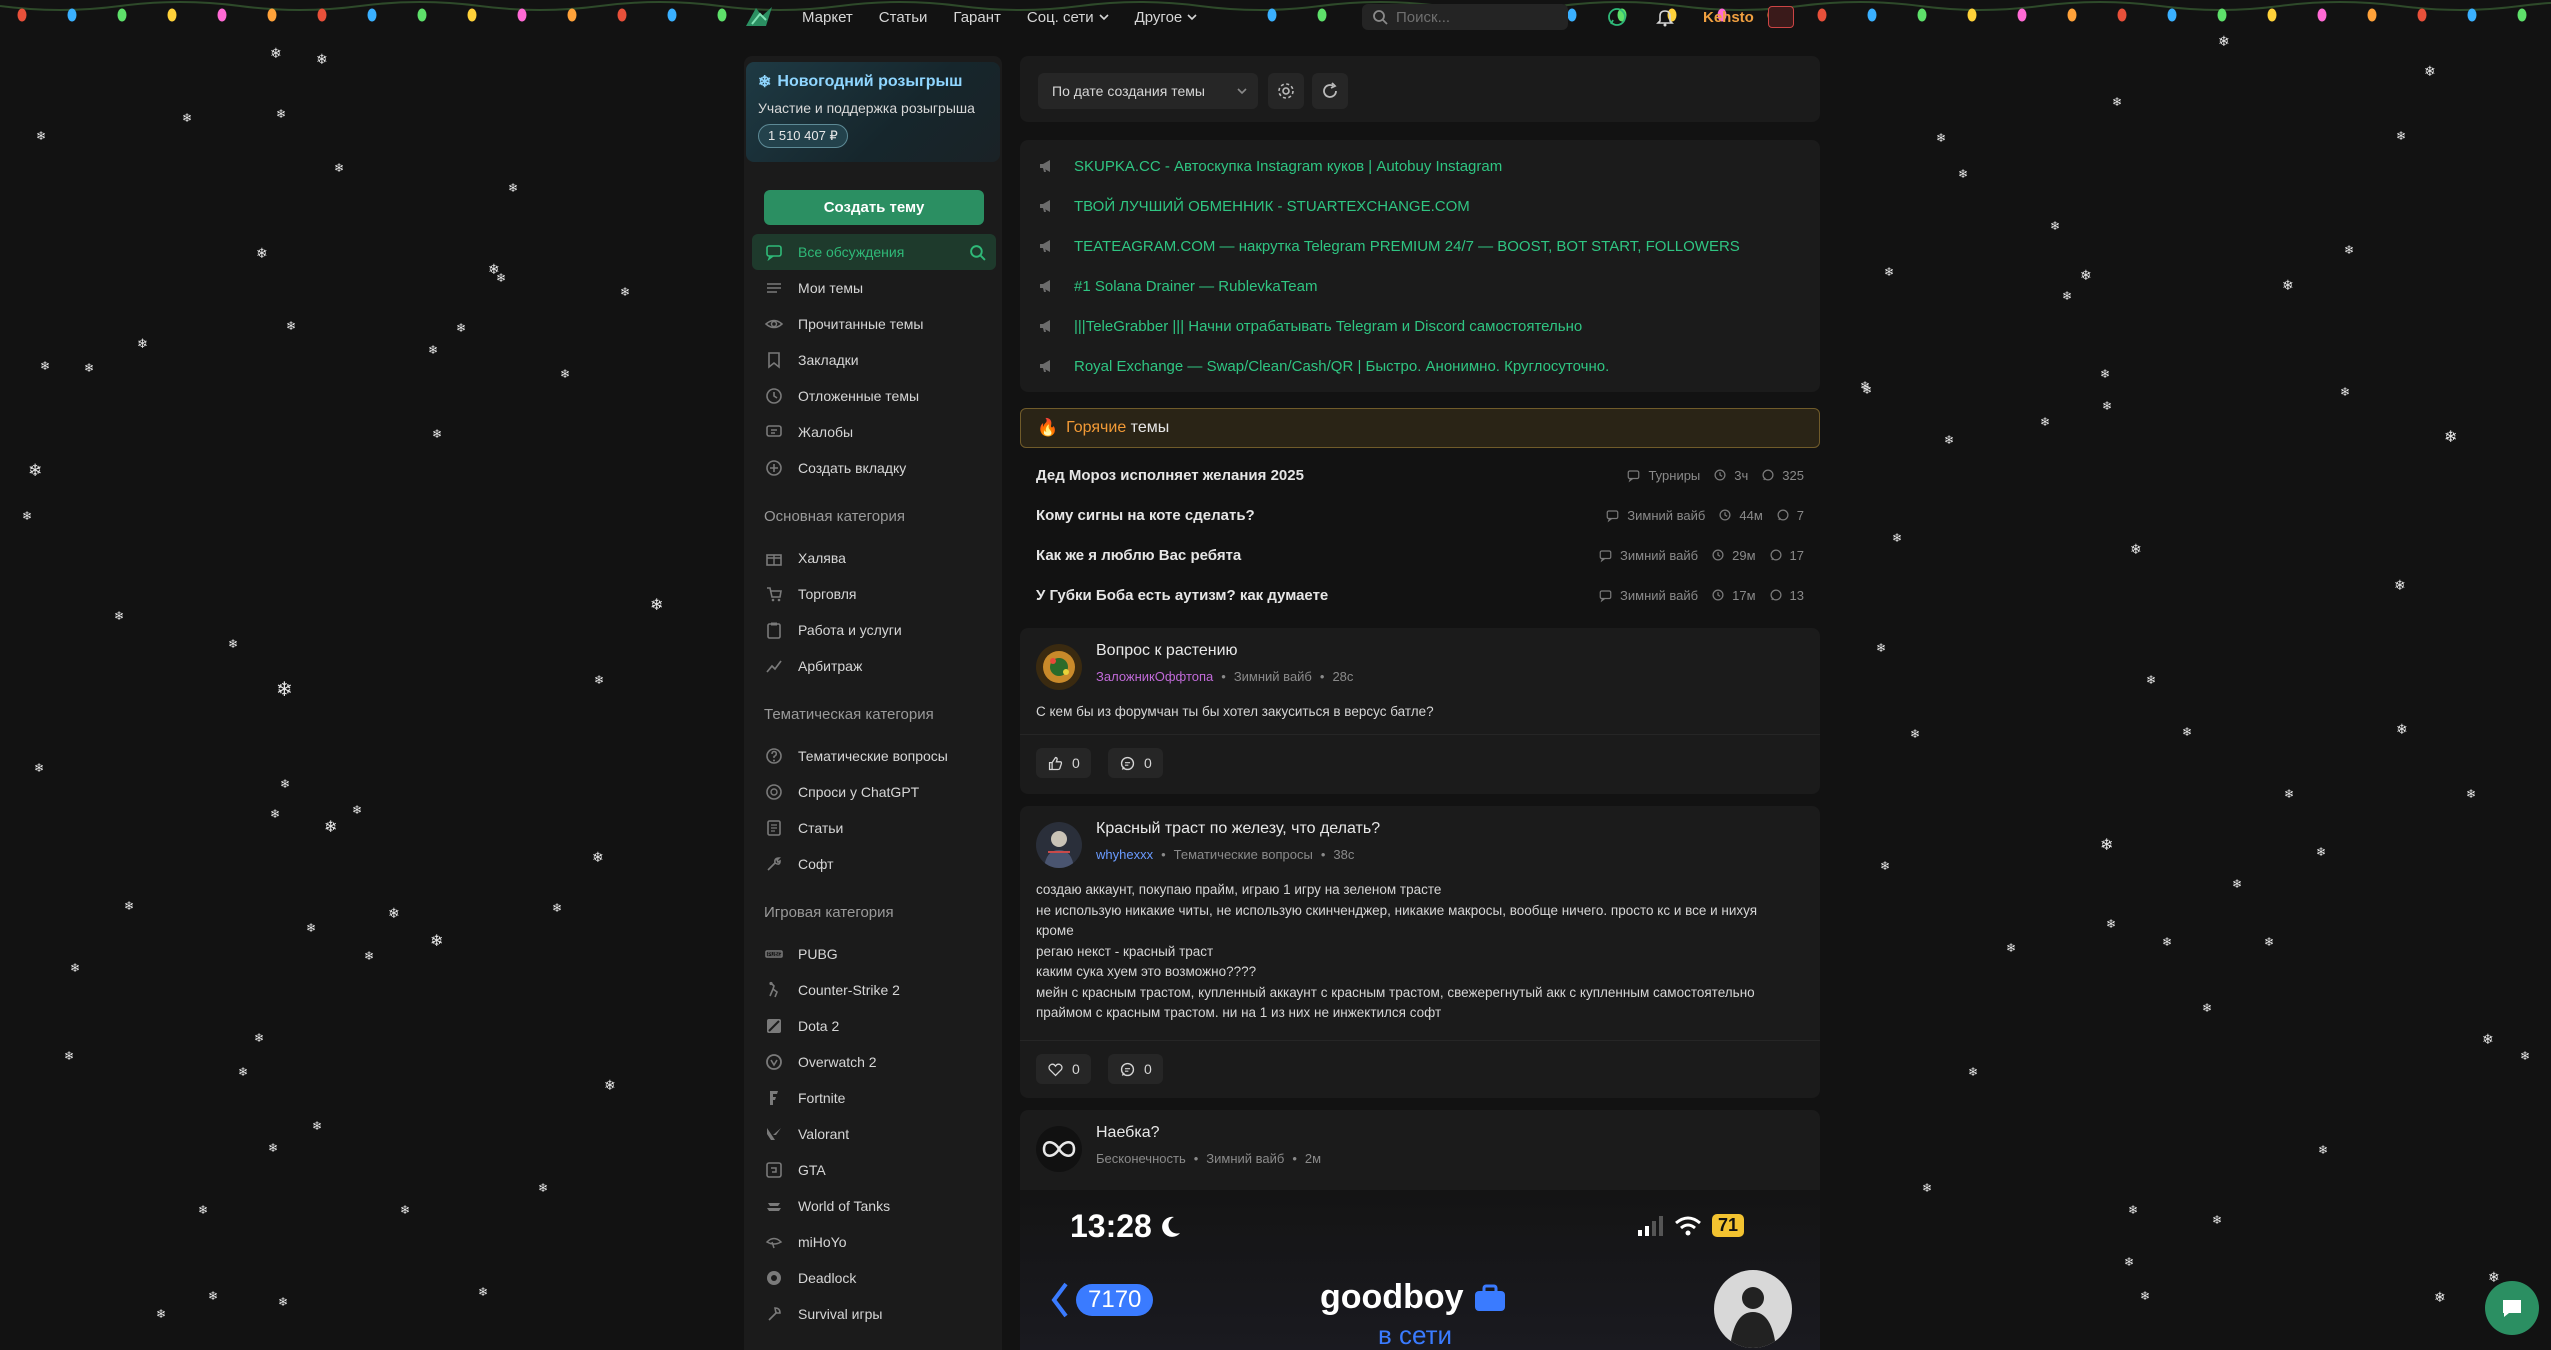 Image resolution: width=2551 pixels, height=1350 pixels. I want to click on nav-item-other: Другое, so click(1166, 17).